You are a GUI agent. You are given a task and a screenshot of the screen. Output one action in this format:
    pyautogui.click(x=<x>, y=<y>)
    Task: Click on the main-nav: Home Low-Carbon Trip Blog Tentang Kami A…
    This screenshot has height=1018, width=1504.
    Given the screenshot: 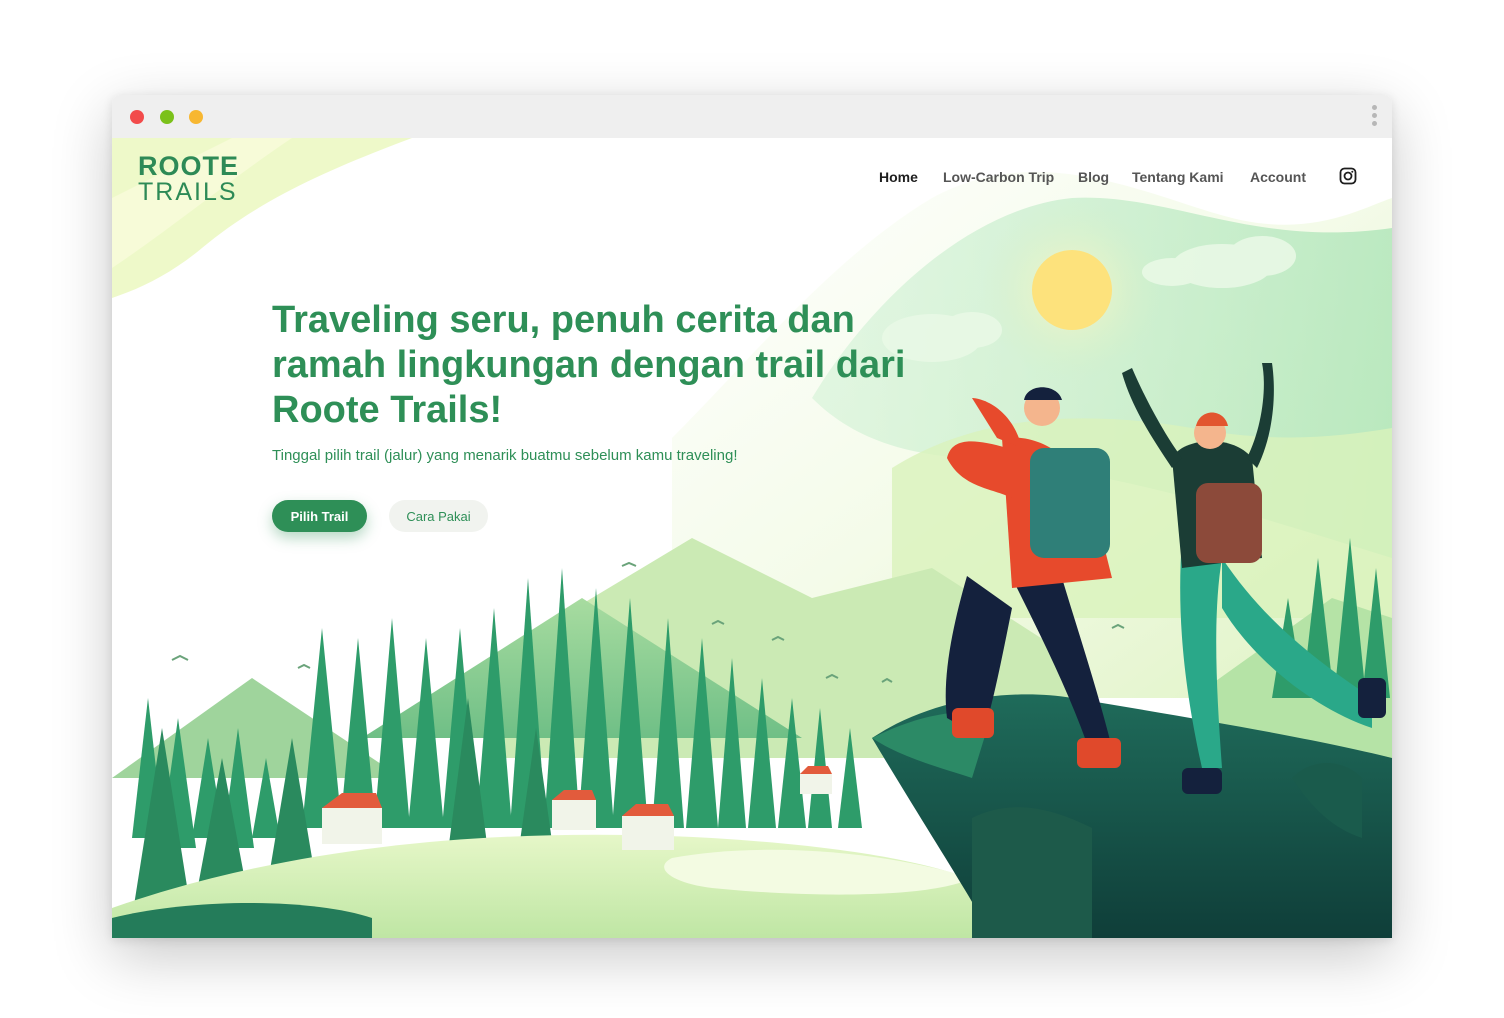 What is the action you would take?
    pyautogui.click(x=752, y=177)
    